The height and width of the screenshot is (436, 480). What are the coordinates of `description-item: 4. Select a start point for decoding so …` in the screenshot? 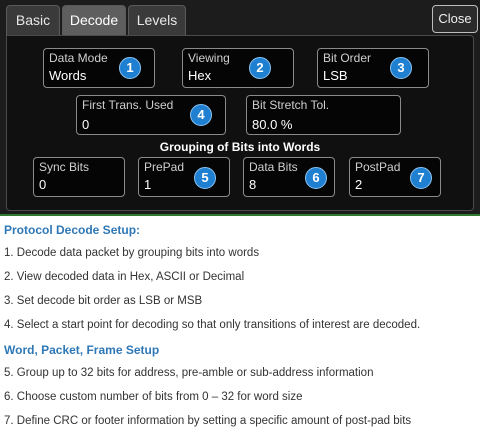 It's located at (212, 325).